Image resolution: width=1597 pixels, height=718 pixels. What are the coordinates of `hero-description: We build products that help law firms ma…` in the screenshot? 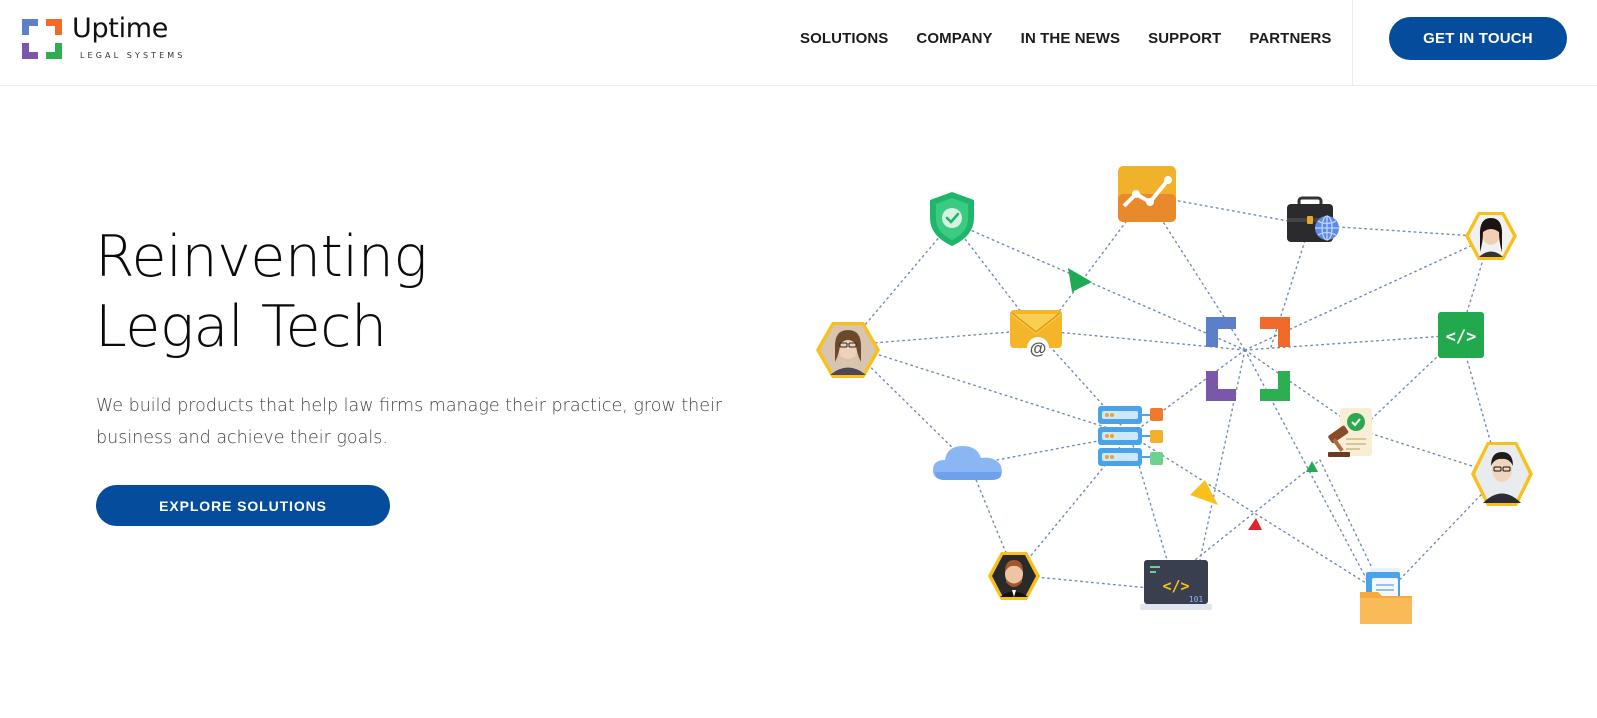 It's located at (409, 422).